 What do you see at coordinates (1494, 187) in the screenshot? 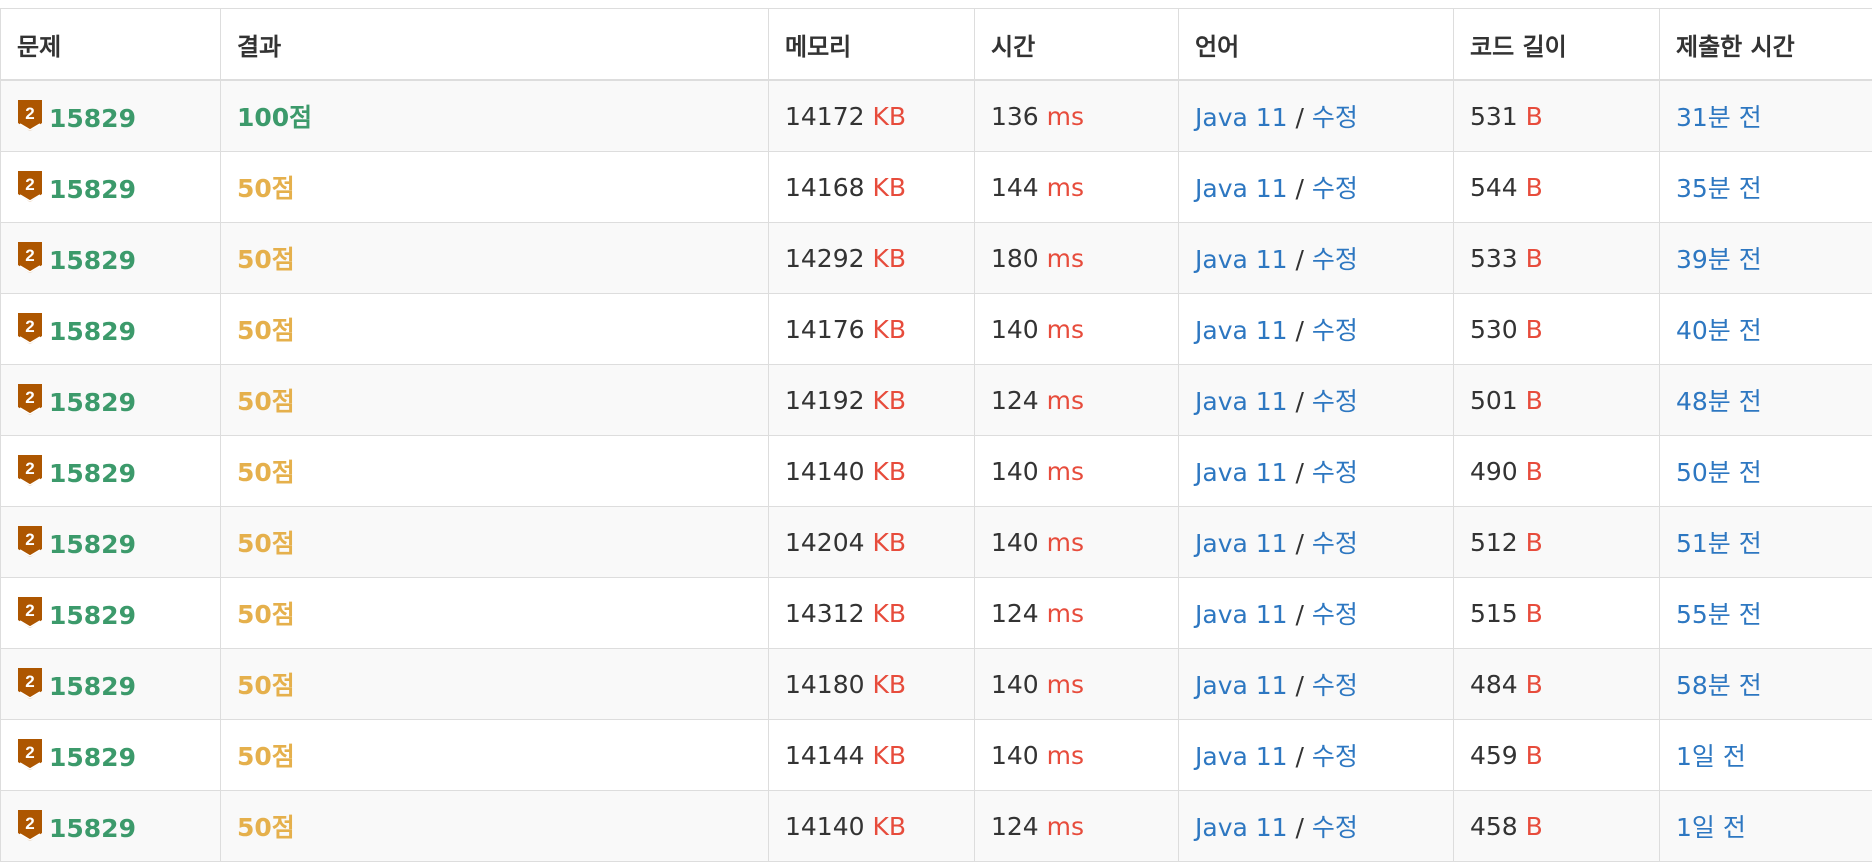
I see `code-length-value: 544` at bounding box center [1494, 187].